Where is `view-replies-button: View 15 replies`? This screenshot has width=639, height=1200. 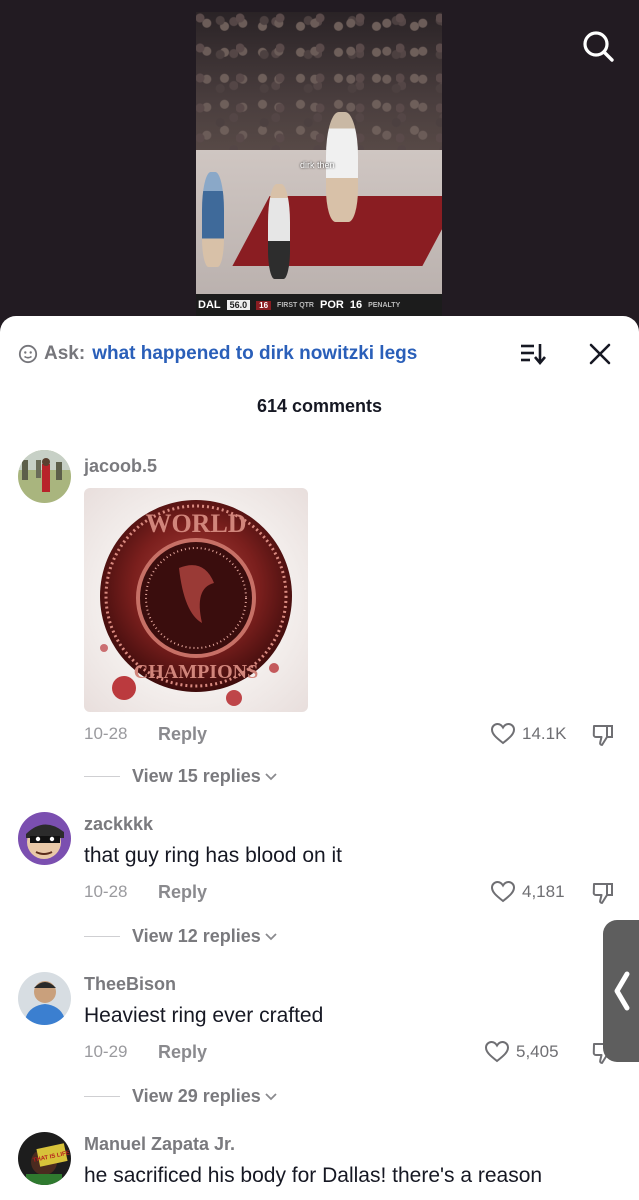 view-replies-button: View 15 replies is located at coordinates (181, 776).